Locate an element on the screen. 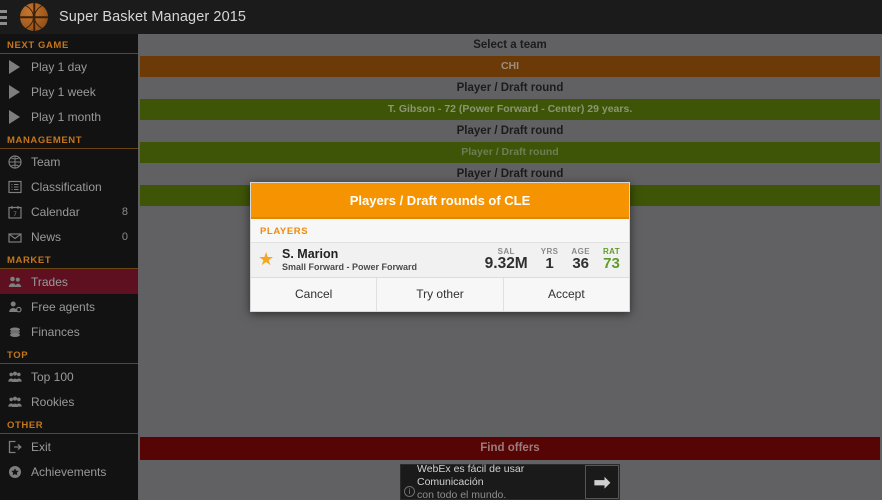 Image resolution: width=882 pixels, height=500 pixels. stat-rating: RAT 73 is located at coordinates (611, 259).